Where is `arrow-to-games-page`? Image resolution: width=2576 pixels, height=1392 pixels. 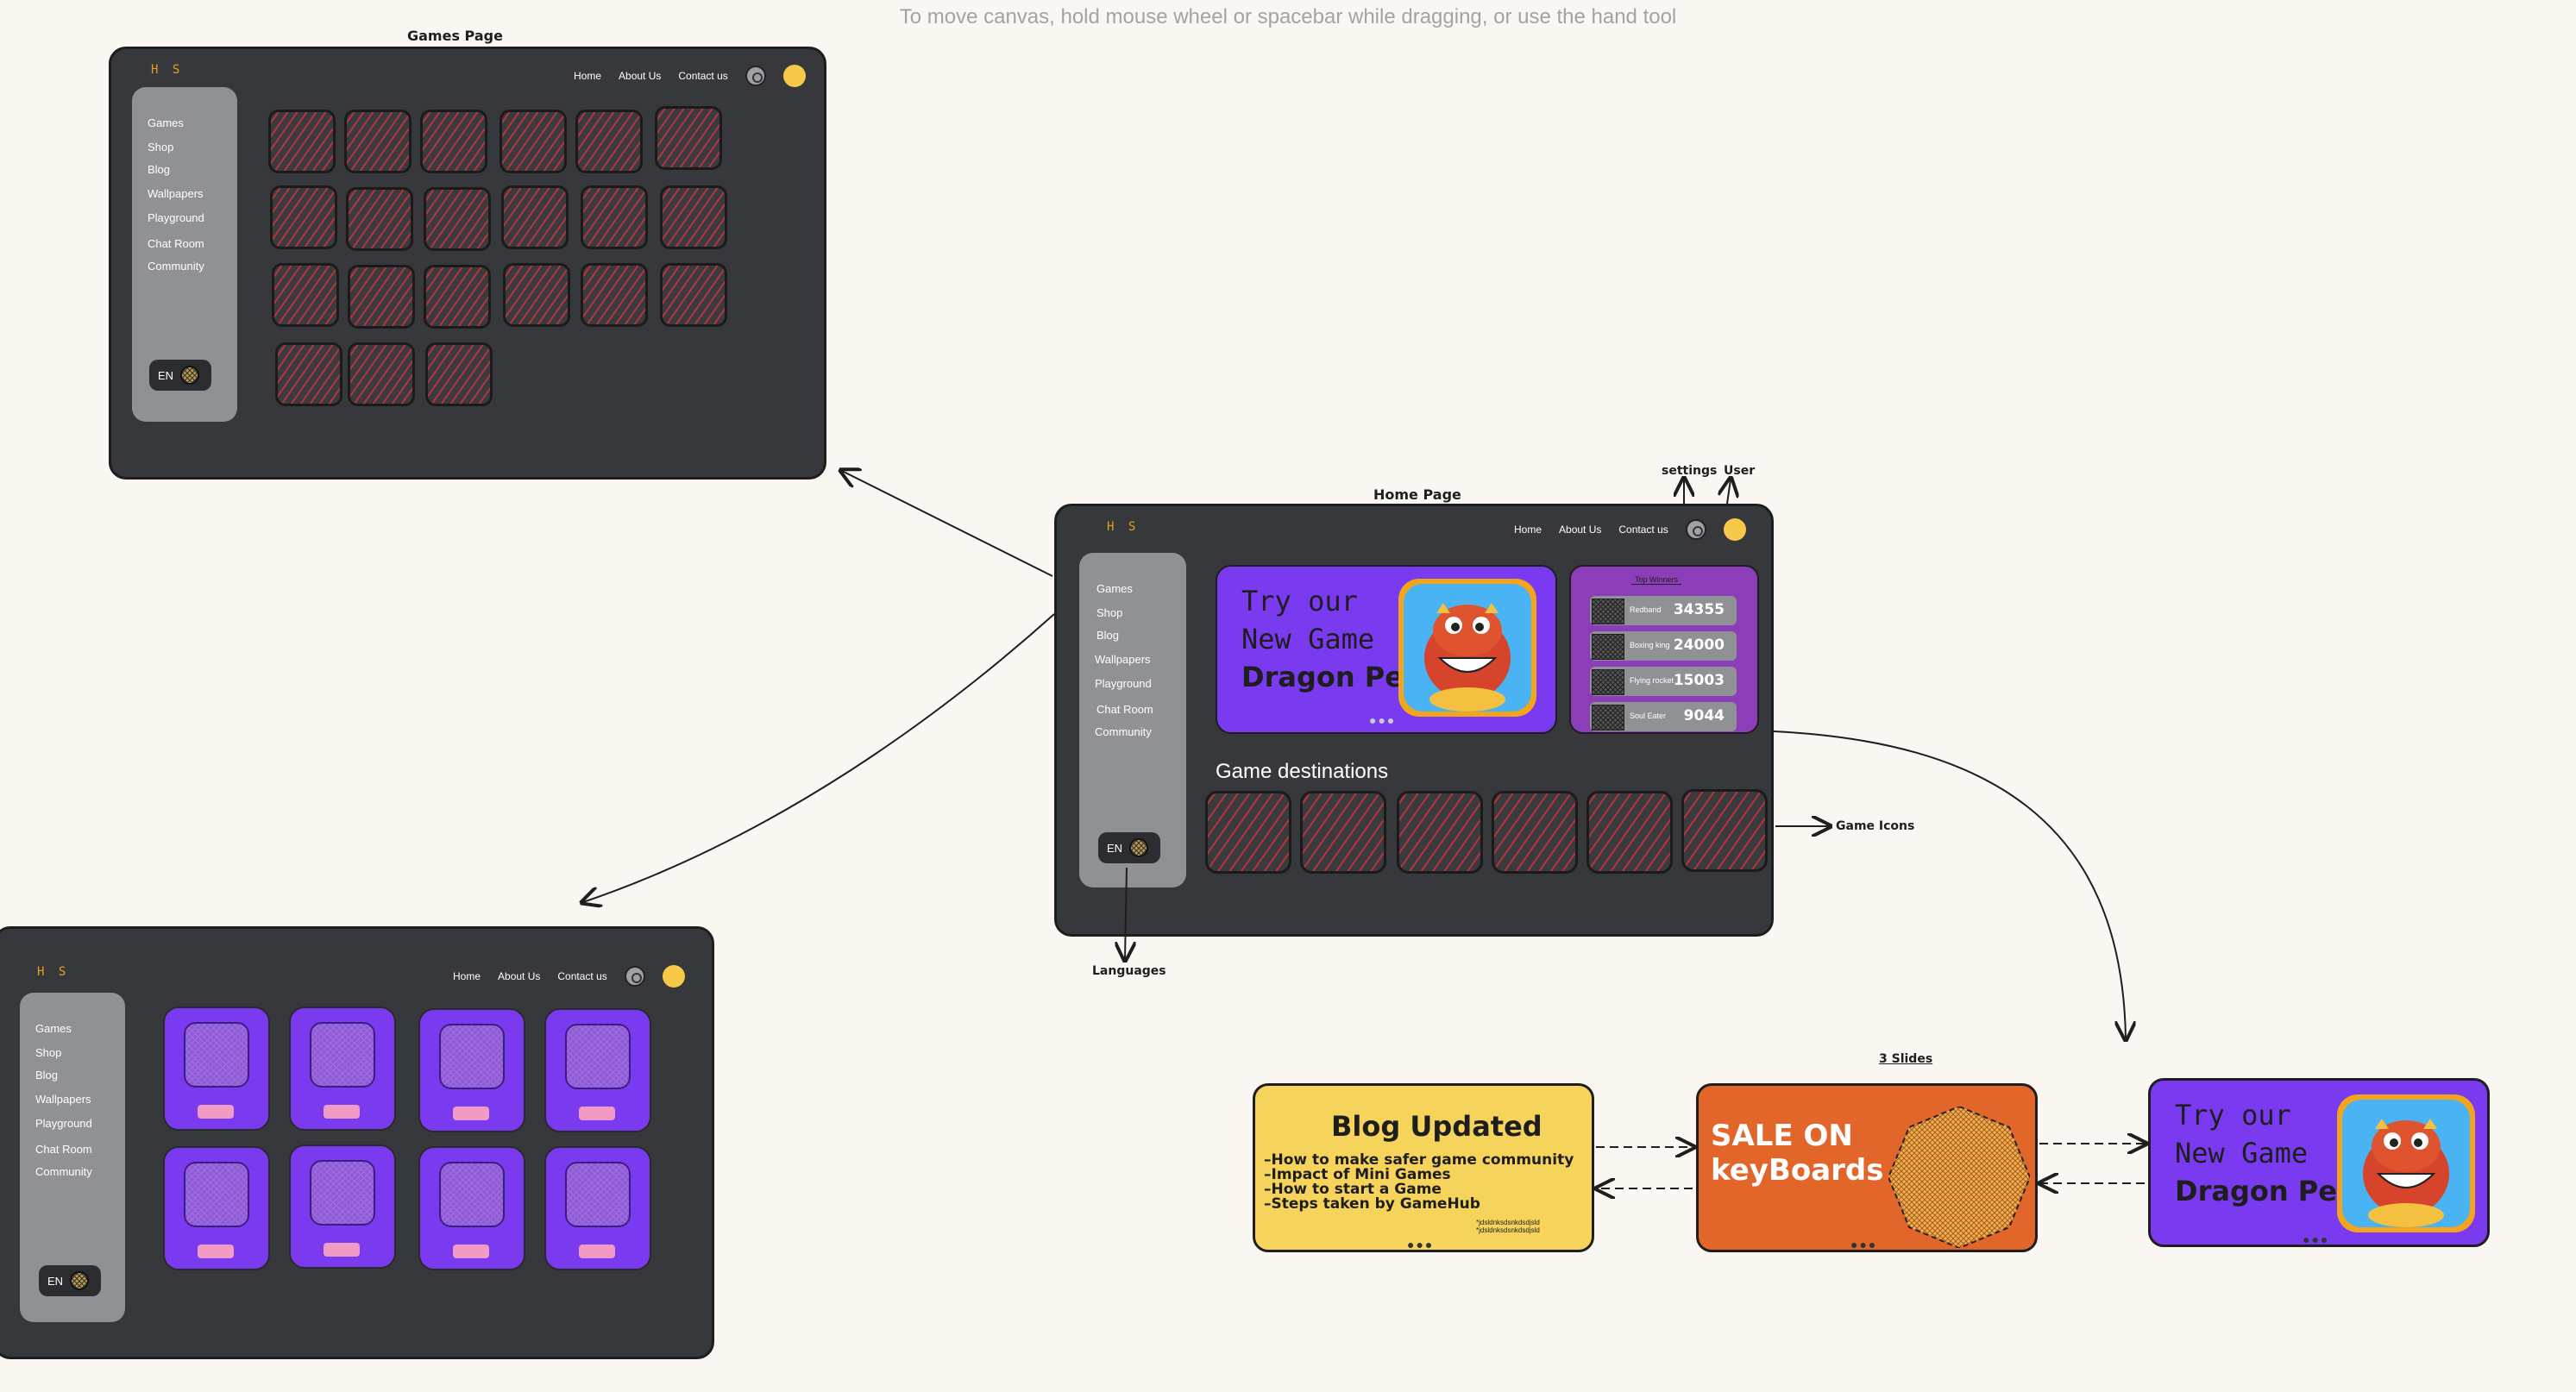
arrow-to-games-page is located at coordinates (947, 524).